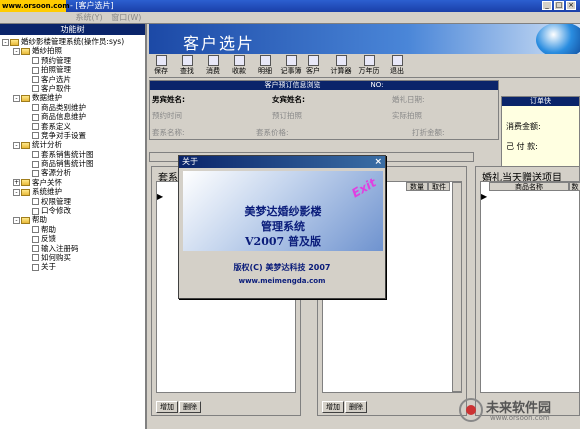 The image size is (580, 429). Describe the element at coordinates (282, 162) in the screenshot. I see `about-dialog-title: 关于` at that location.